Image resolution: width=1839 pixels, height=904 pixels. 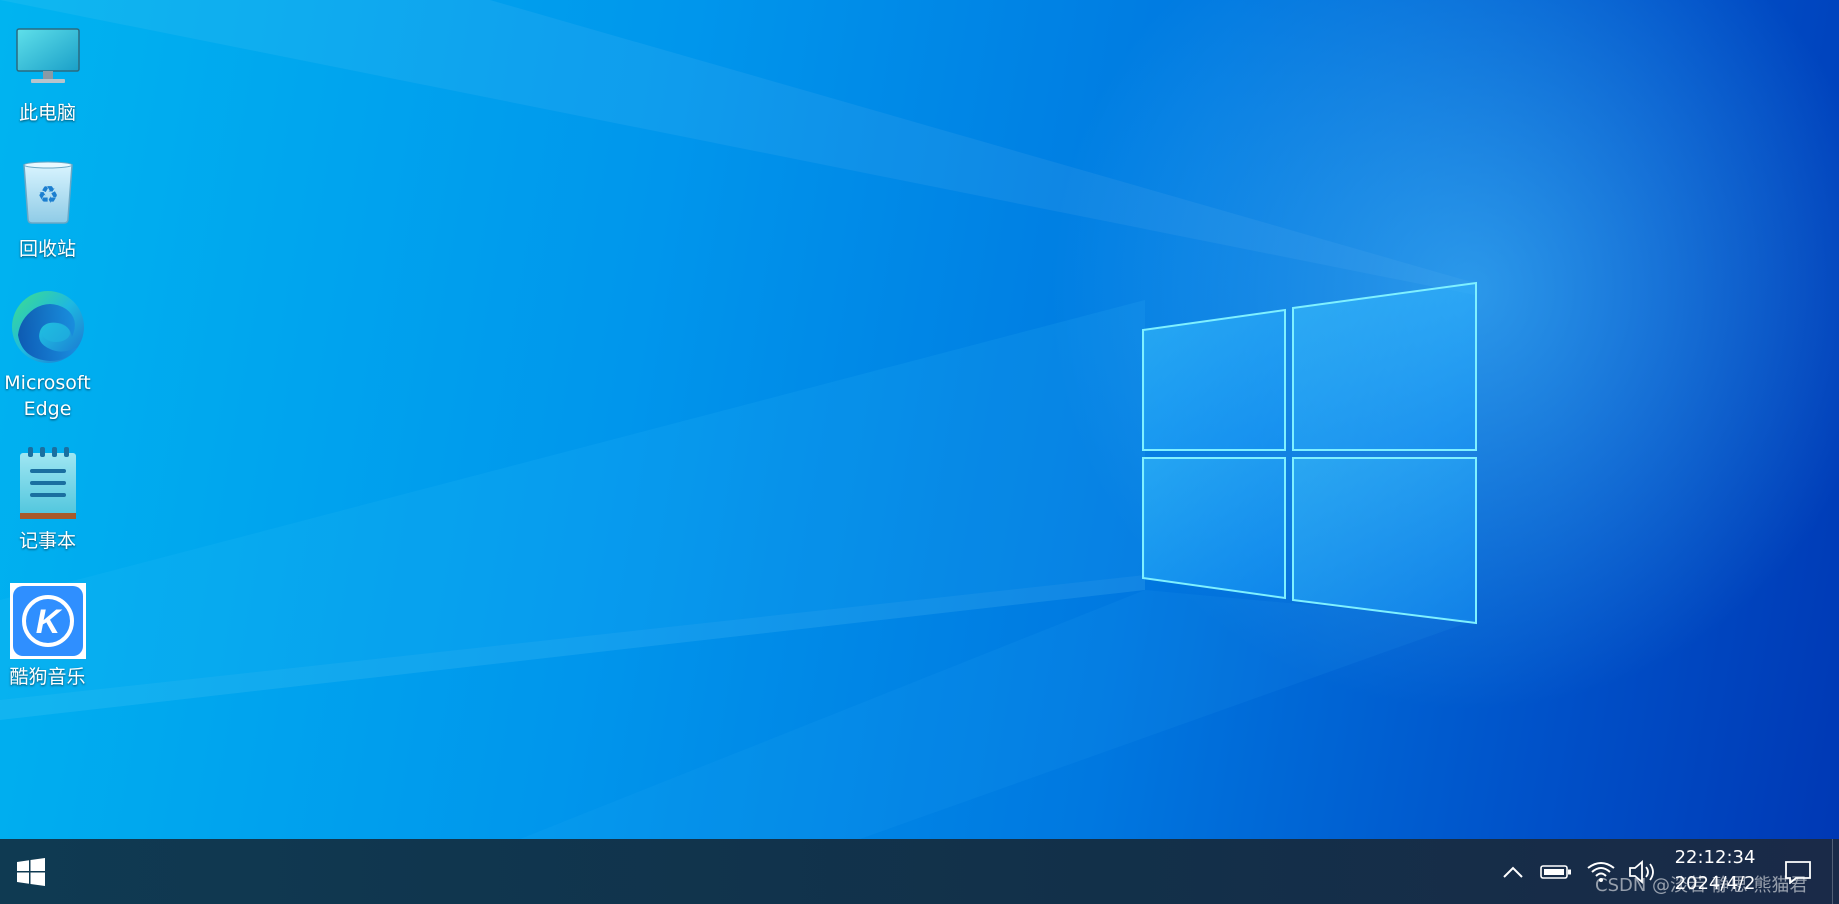 I want to click on notification-icon, so click(x=1798, y=872).